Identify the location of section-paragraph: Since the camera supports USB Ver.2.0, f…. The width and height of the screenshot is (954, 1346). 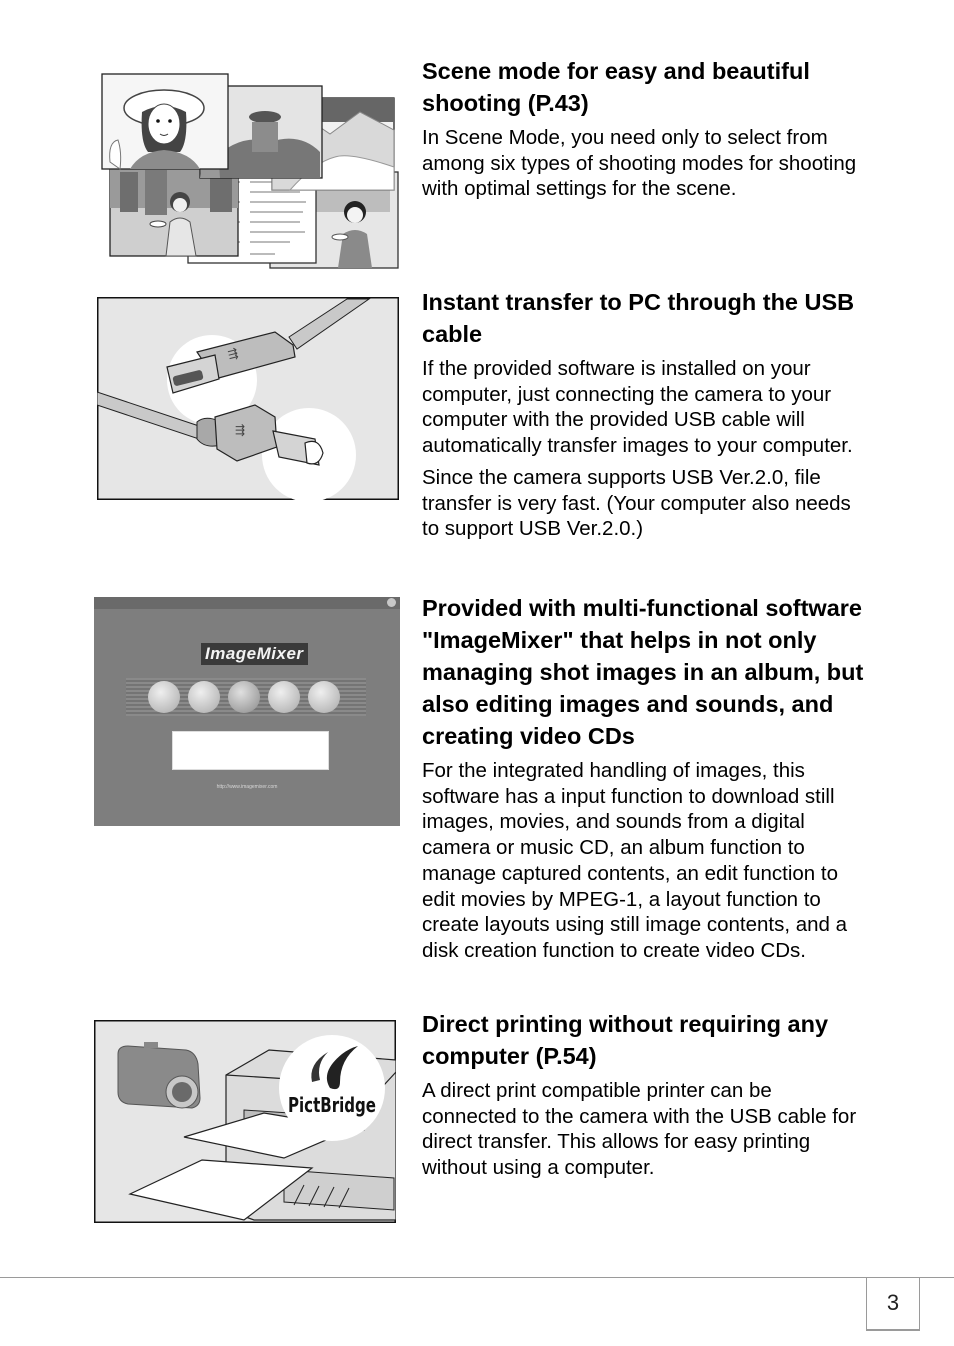
(636, 503).